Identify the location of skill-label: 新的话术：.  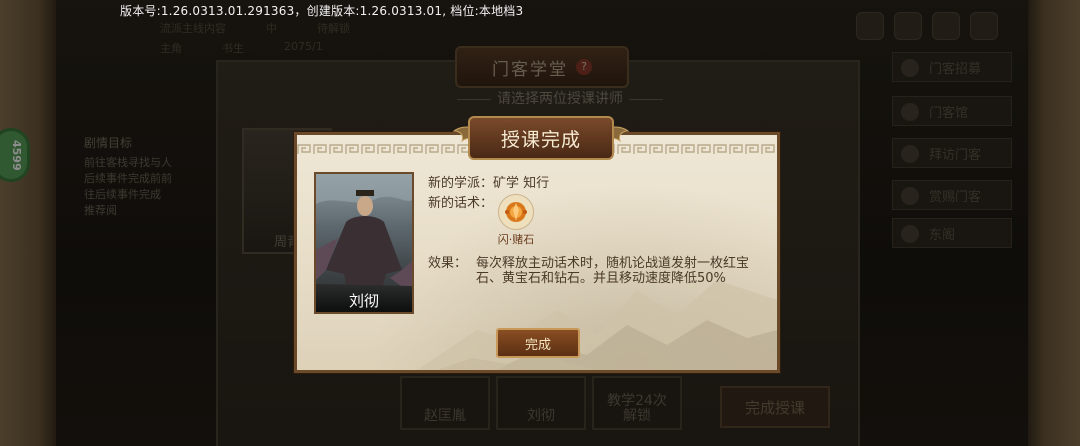
(461, 203).